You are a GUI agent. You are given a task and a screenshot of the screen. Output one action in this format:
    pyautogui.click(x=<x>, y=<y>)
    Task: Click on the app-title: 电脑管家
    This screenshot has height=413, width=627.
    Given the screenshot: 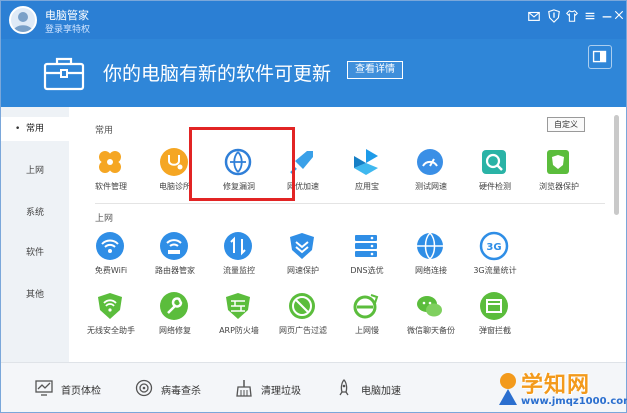 What is the action you would take?
    pyautogui.click(x=67, y=15)
    